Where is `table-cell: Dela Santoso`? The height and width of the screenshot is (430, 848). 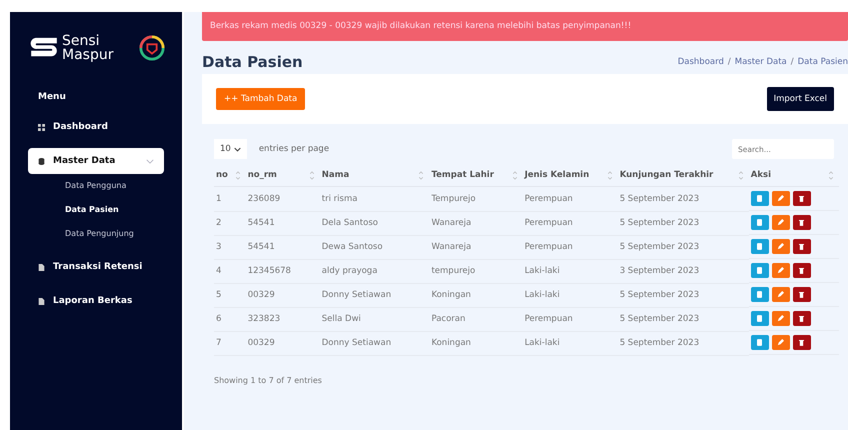
table-cell: Dela Santoso is located at coordinates (375, 223).